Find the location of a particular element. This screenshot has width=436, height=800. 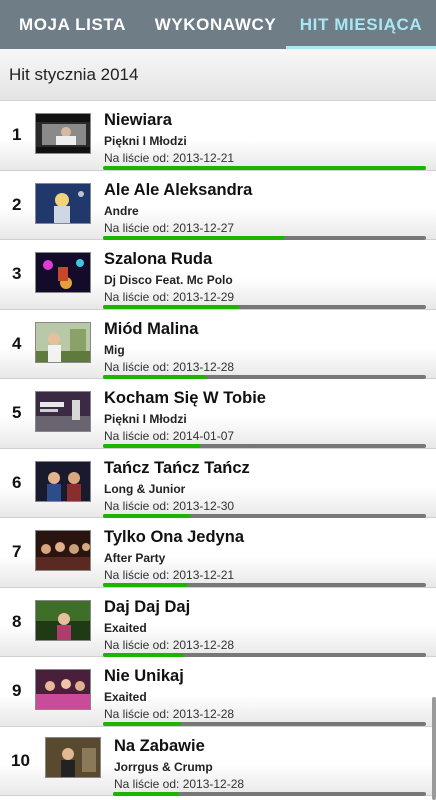

rank-number: 7 is located at coordinates (17, 551).